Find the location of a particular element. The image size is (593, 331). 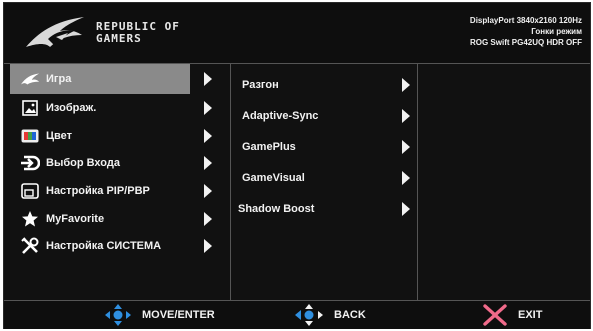

star-icon is located at coordinates (30, 219).